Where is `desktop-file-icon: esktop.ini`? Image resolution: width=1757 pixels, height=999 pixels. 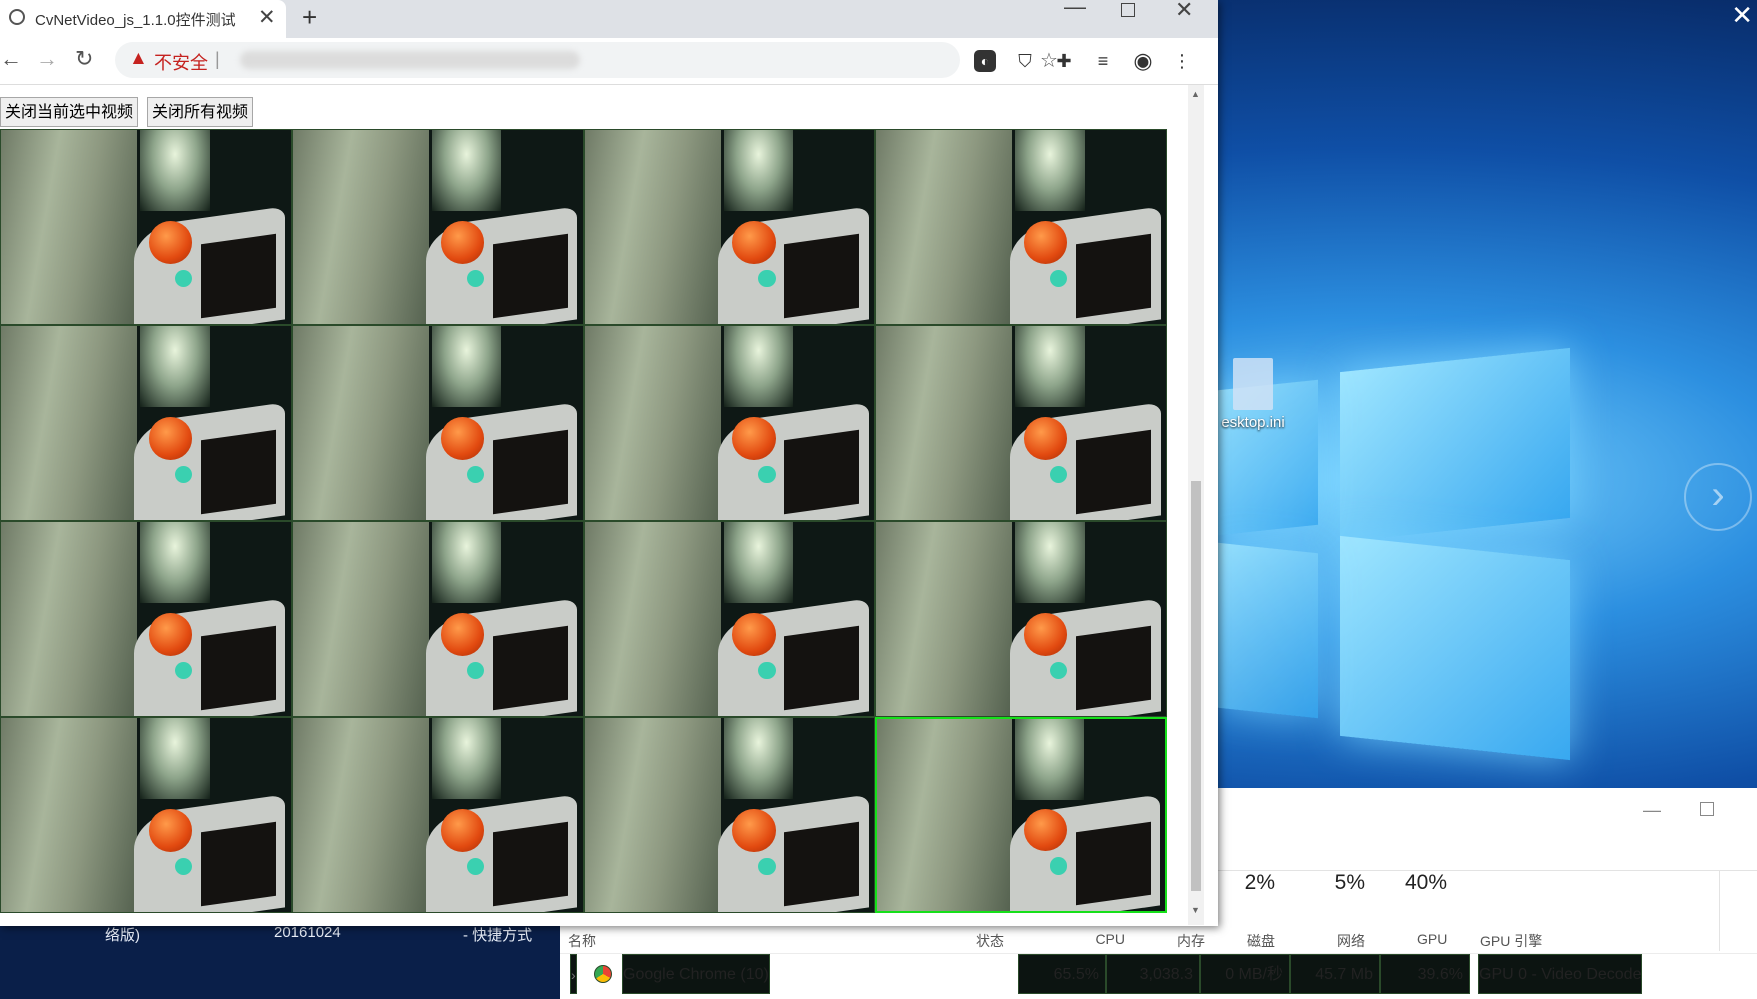
desktop-file-icon: esktop.ini is located at coordinates (1253, 394).